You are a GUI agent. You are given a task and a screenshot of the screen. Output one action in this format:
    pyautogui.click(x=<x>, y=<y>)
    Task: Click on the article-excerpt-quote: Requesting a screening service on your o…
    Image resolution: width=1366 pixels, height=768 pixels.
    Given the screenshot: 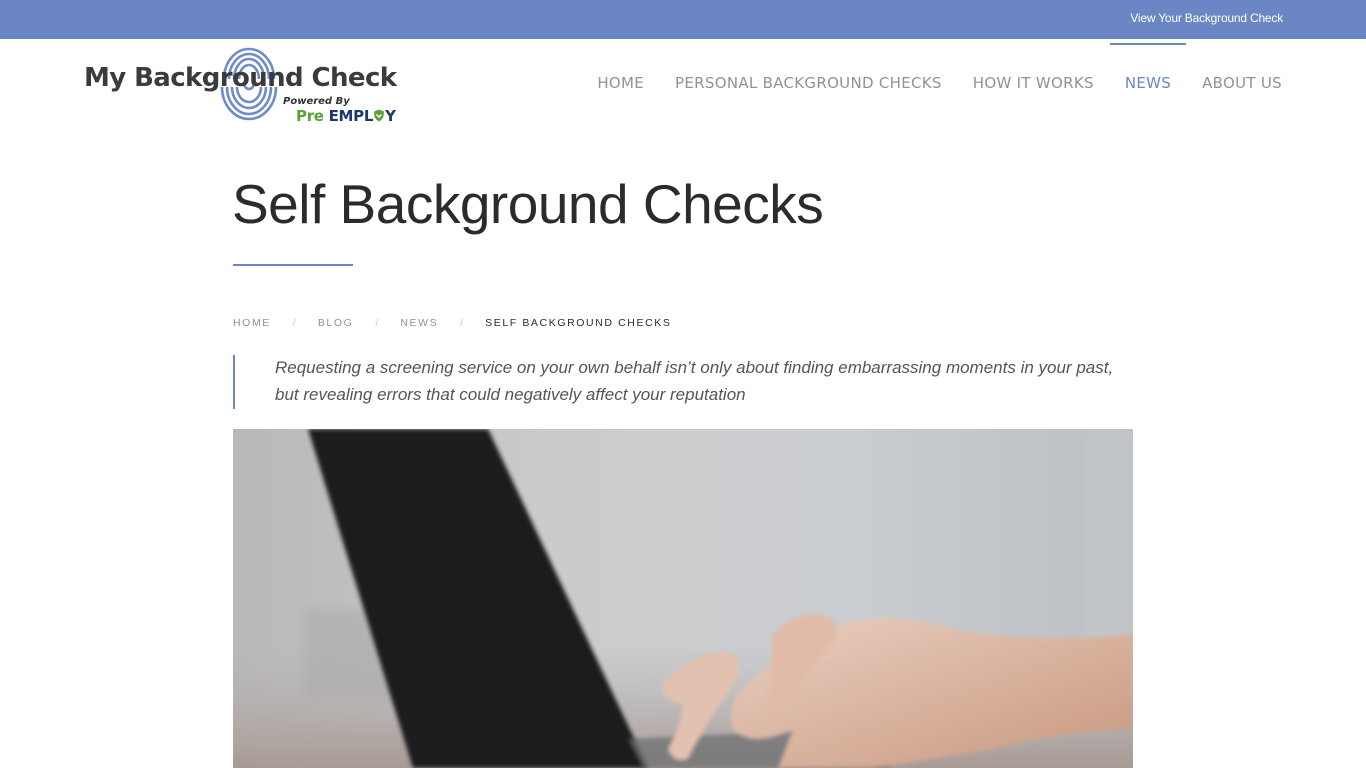 What is the action you would take?
    pyautogui.click(x=683, y=382)
    